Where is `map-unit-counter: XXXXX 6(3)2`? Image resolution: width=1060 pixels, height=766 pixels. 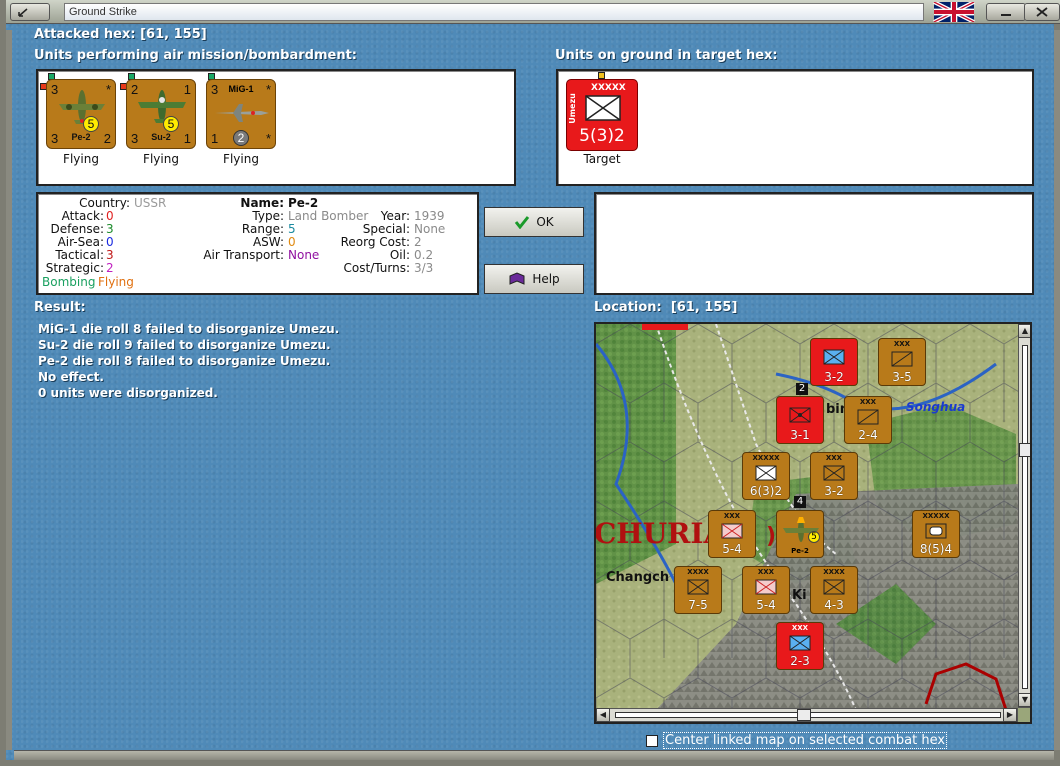
map-unit-counter: XXXXX 6(3)2 is located at coordinates (766, 476).